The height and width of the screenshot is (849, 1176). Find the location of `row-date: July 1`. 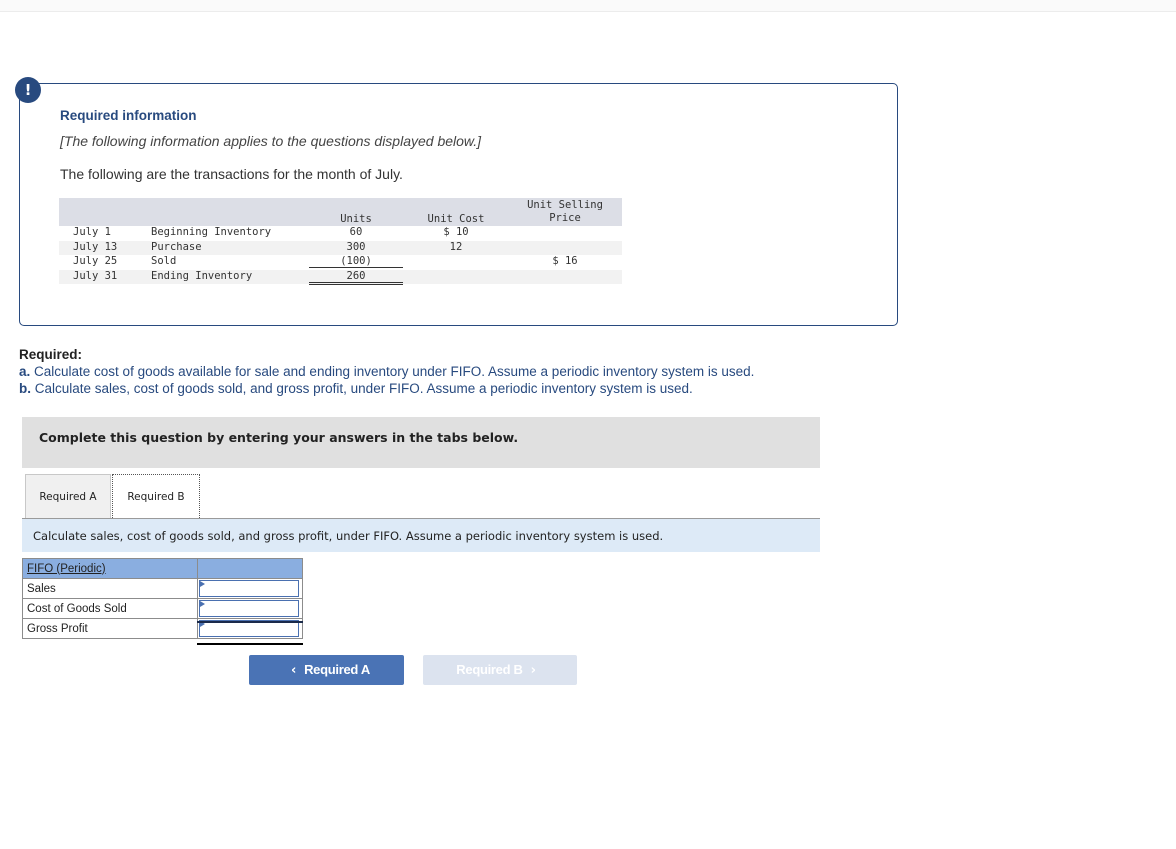

row-date: July 1 is located at coordinates (92, 232).